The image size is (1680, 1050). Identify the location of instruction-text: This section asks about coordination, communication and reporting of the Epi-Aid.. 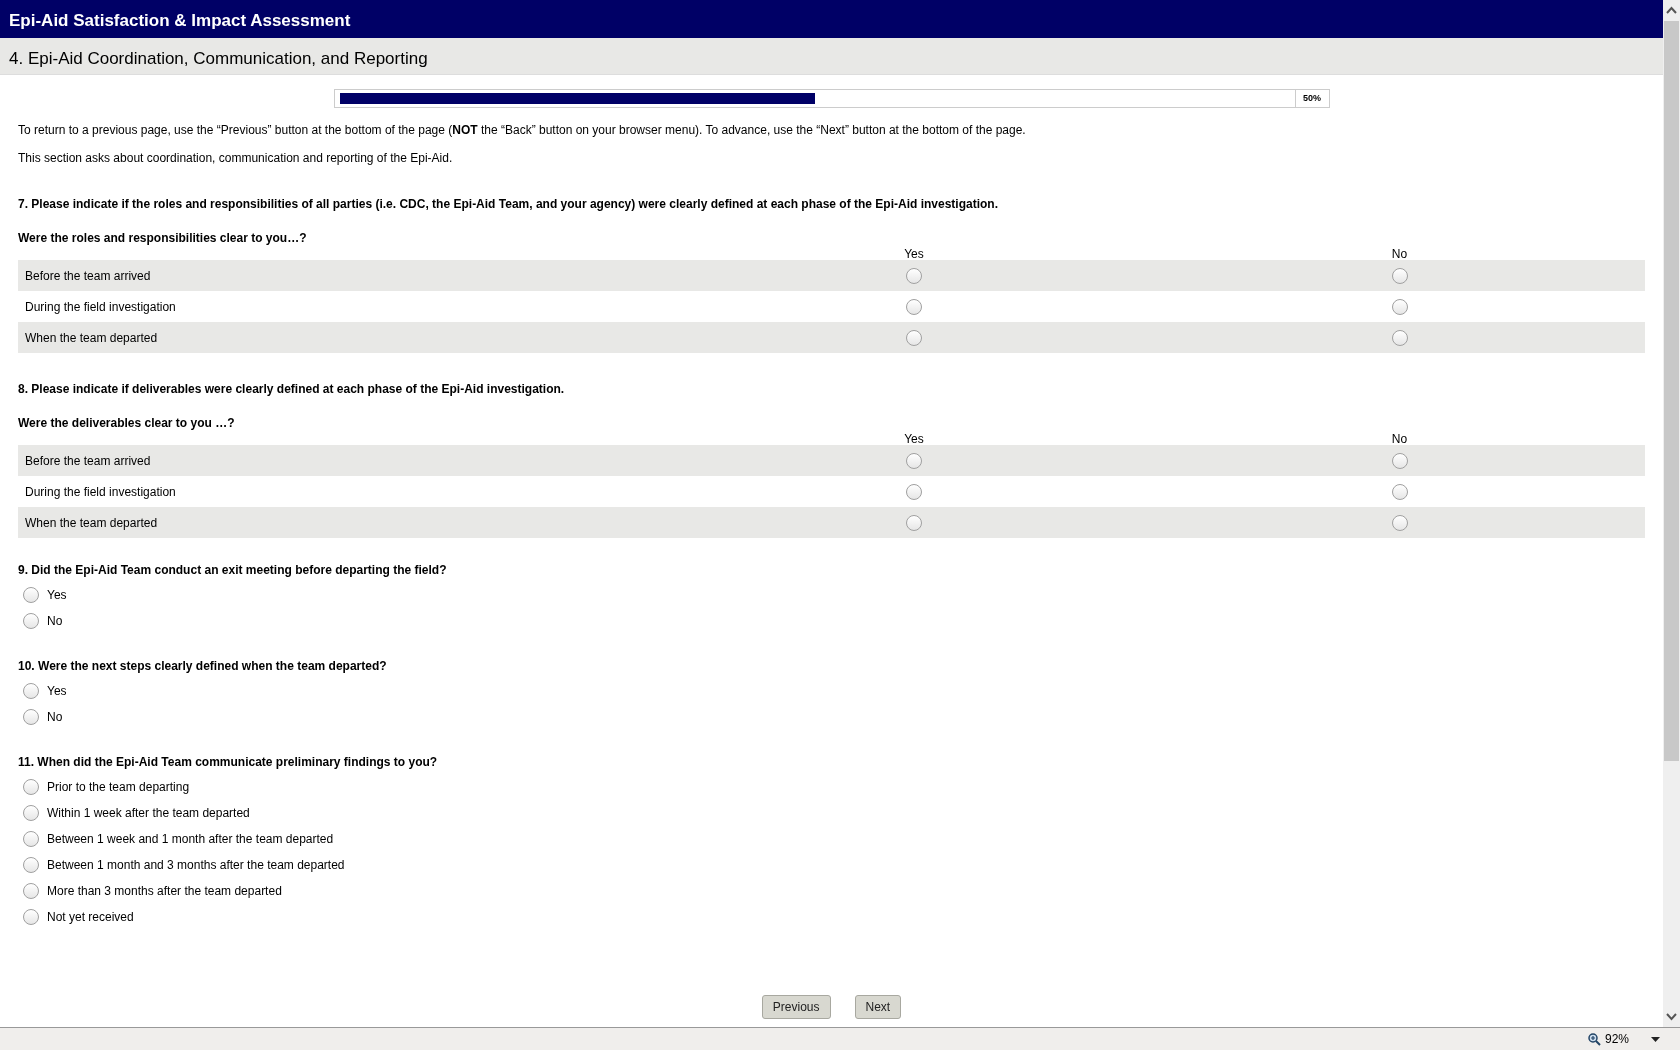
(236, 158).